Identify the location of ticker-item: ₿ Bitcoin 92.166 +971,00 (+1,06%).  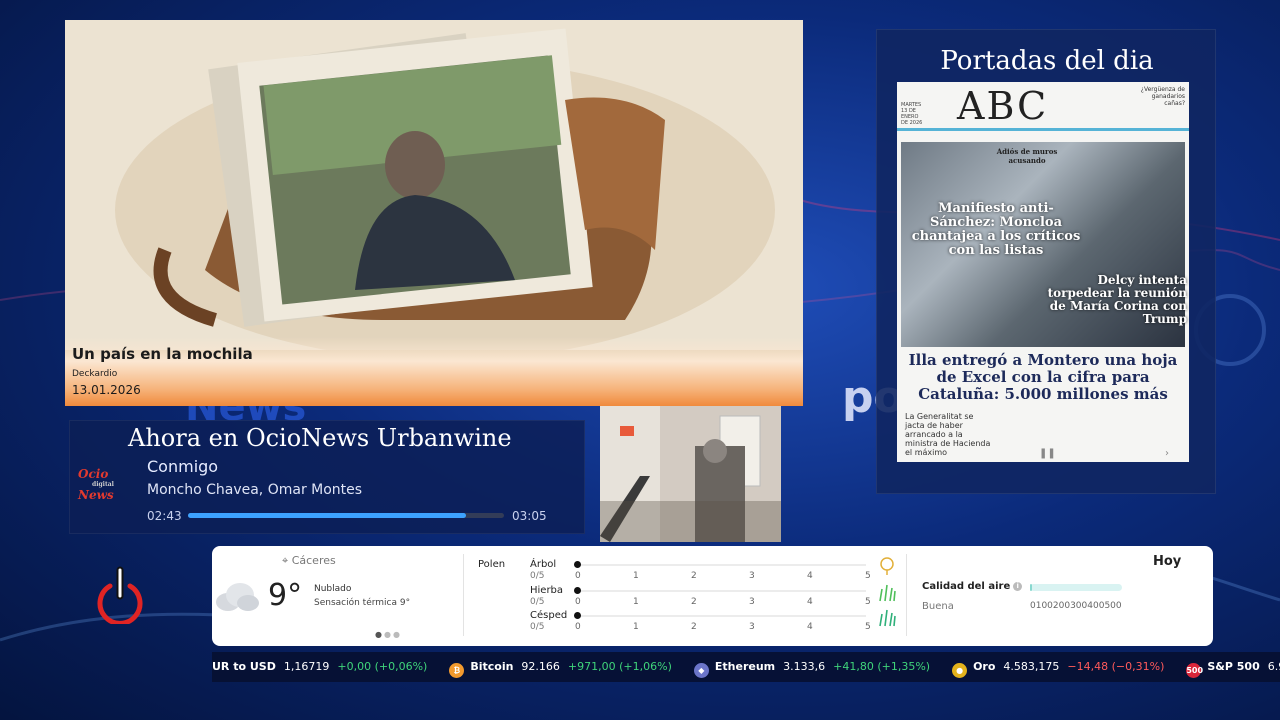
(560, 669).